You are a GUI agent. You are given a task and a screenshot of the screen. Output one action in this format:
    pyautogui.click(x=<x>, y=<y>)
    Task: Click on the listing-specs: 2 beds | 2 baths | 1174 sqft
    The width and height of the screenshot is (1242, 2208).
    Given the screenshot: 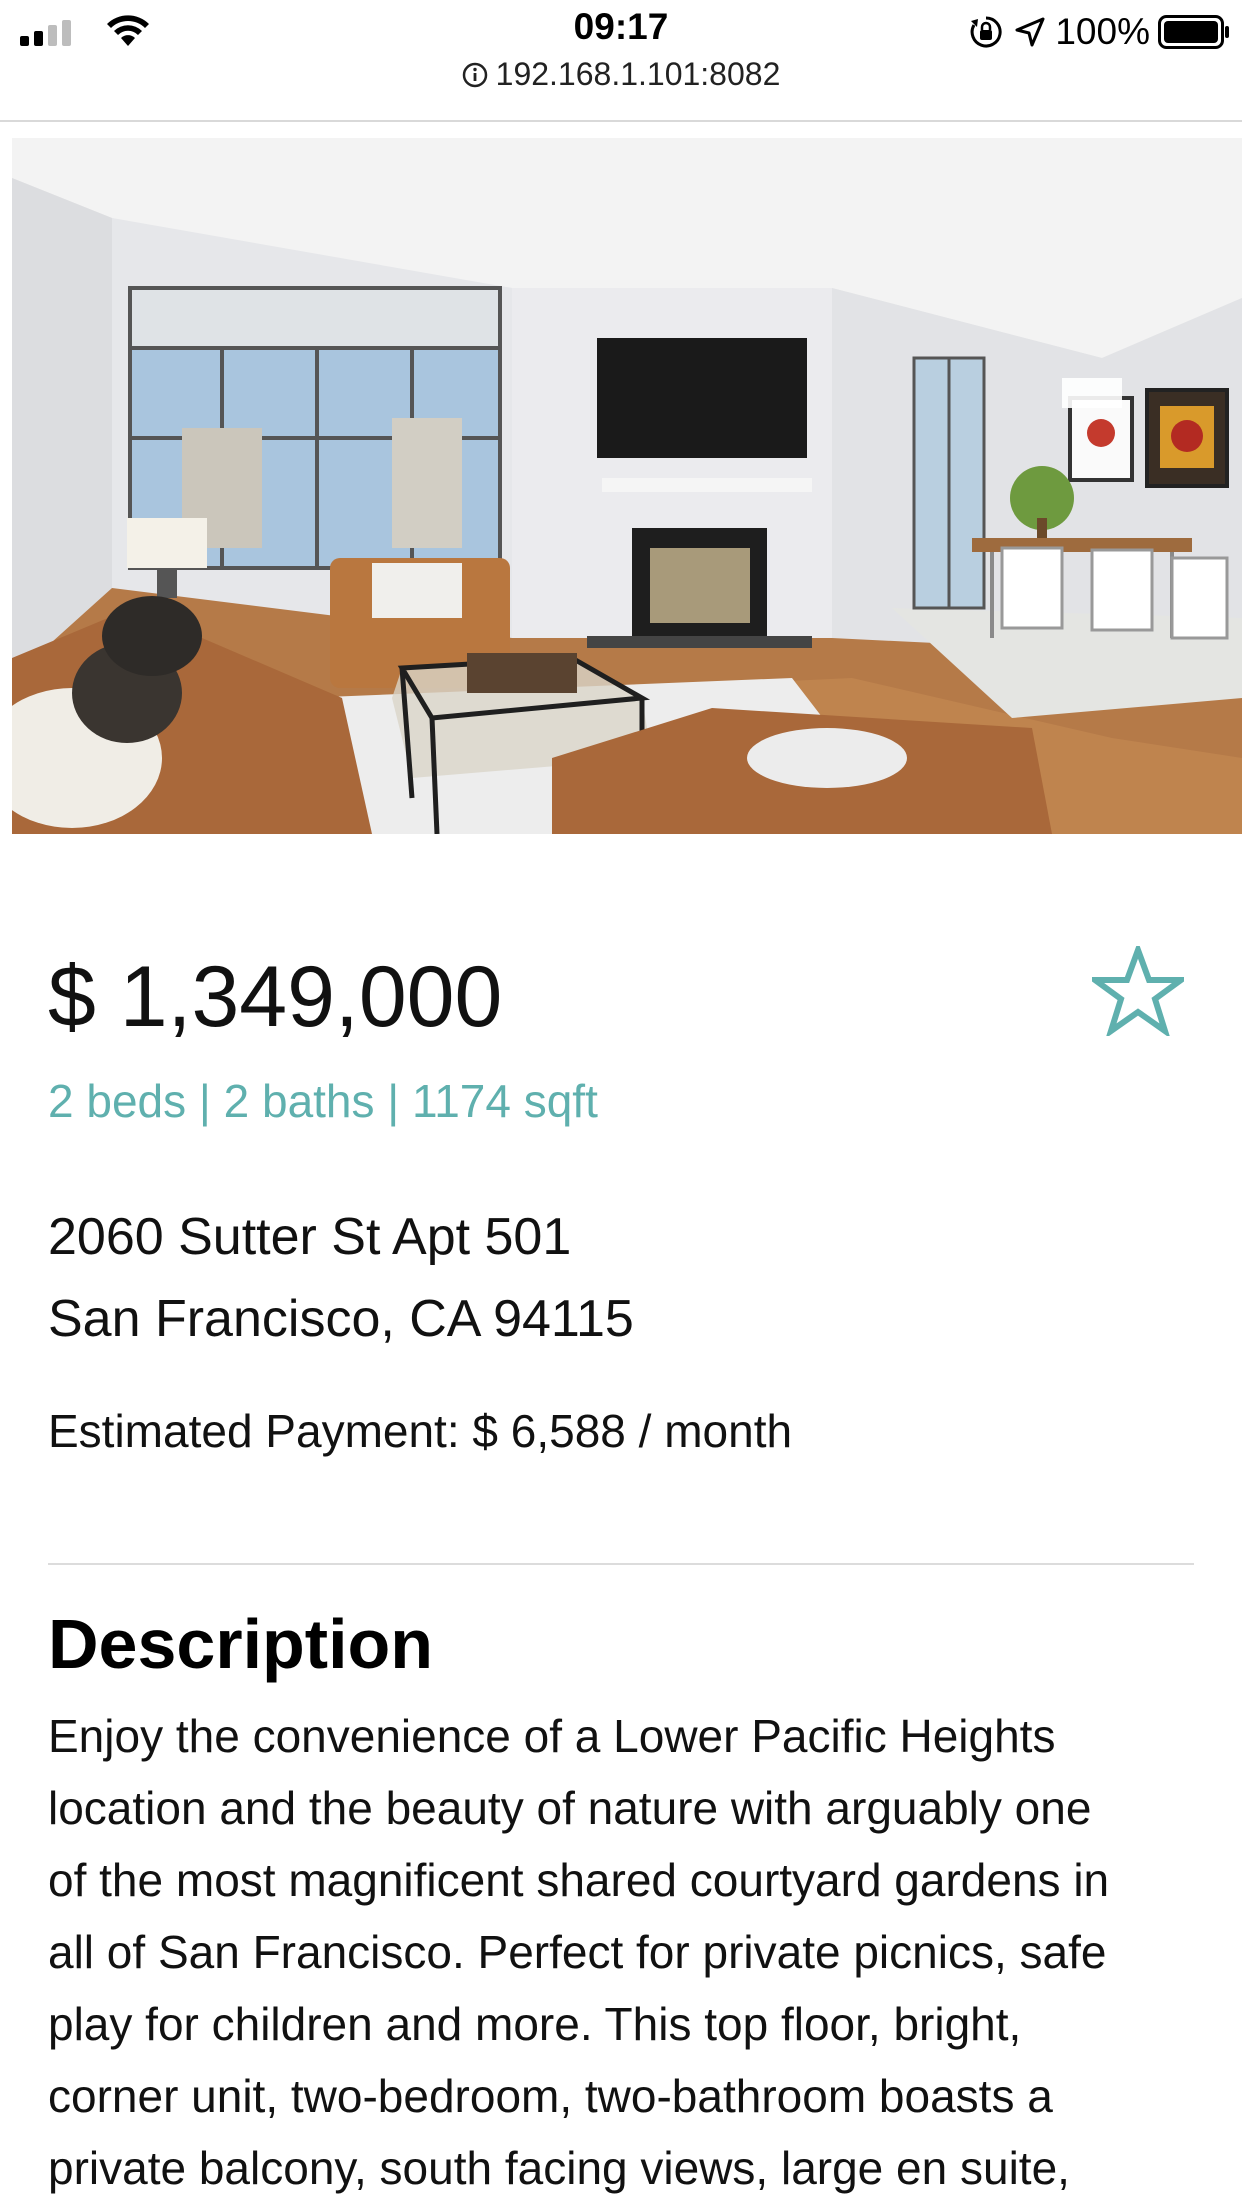 What is the action you would take?
    pyautogui.click(x=323, y=1101)
    